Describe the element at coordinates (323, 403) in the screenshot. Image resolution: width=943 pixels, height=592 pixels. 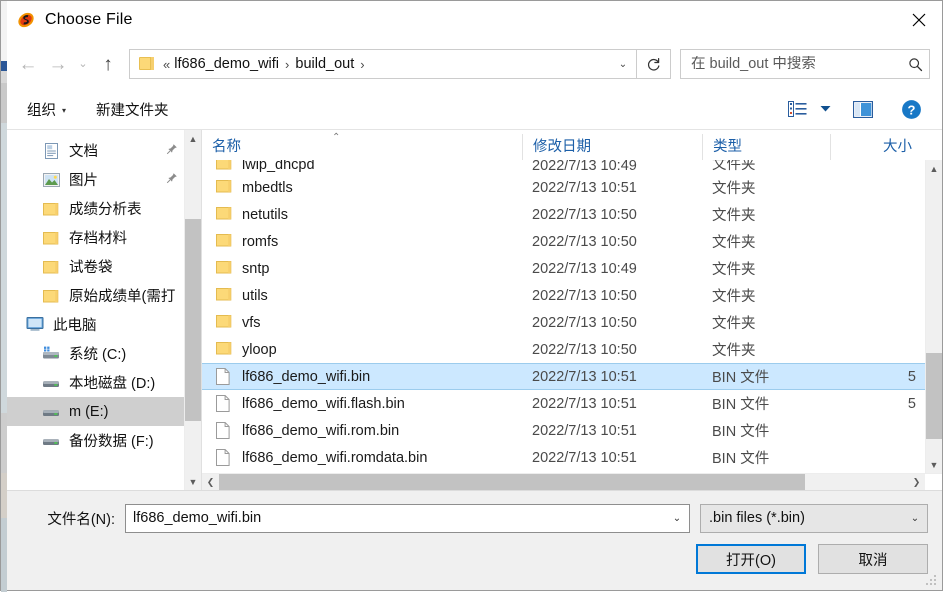
I see `file-name: lf686_demo_wifi.flash.bin` at that location.